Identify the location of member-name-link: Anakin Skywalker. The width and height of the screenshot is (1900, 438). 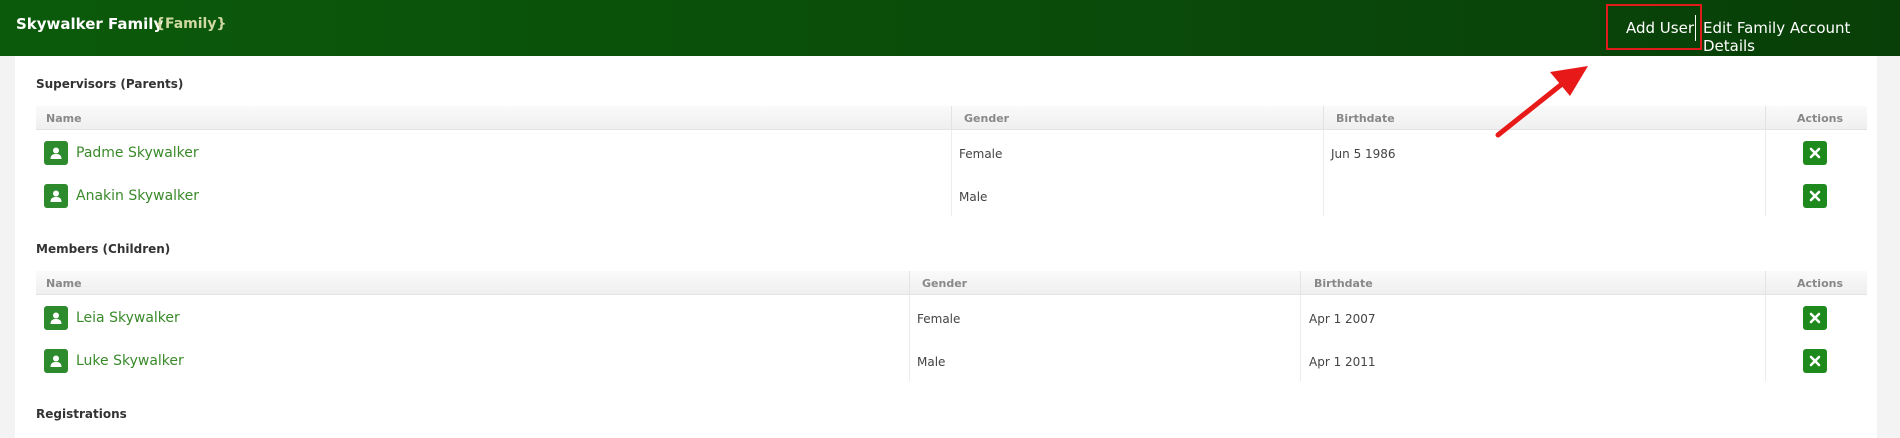
(137, 196).